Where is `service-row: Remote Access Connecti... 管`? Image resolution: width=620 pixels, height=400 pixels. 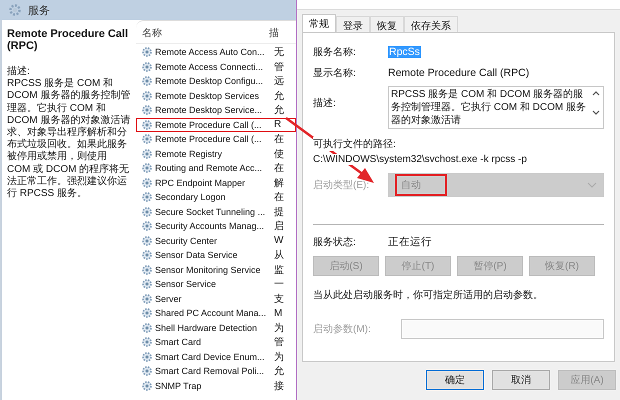 service-row: Remote Access Connecti... 管 is located at coordinates (216, 67).